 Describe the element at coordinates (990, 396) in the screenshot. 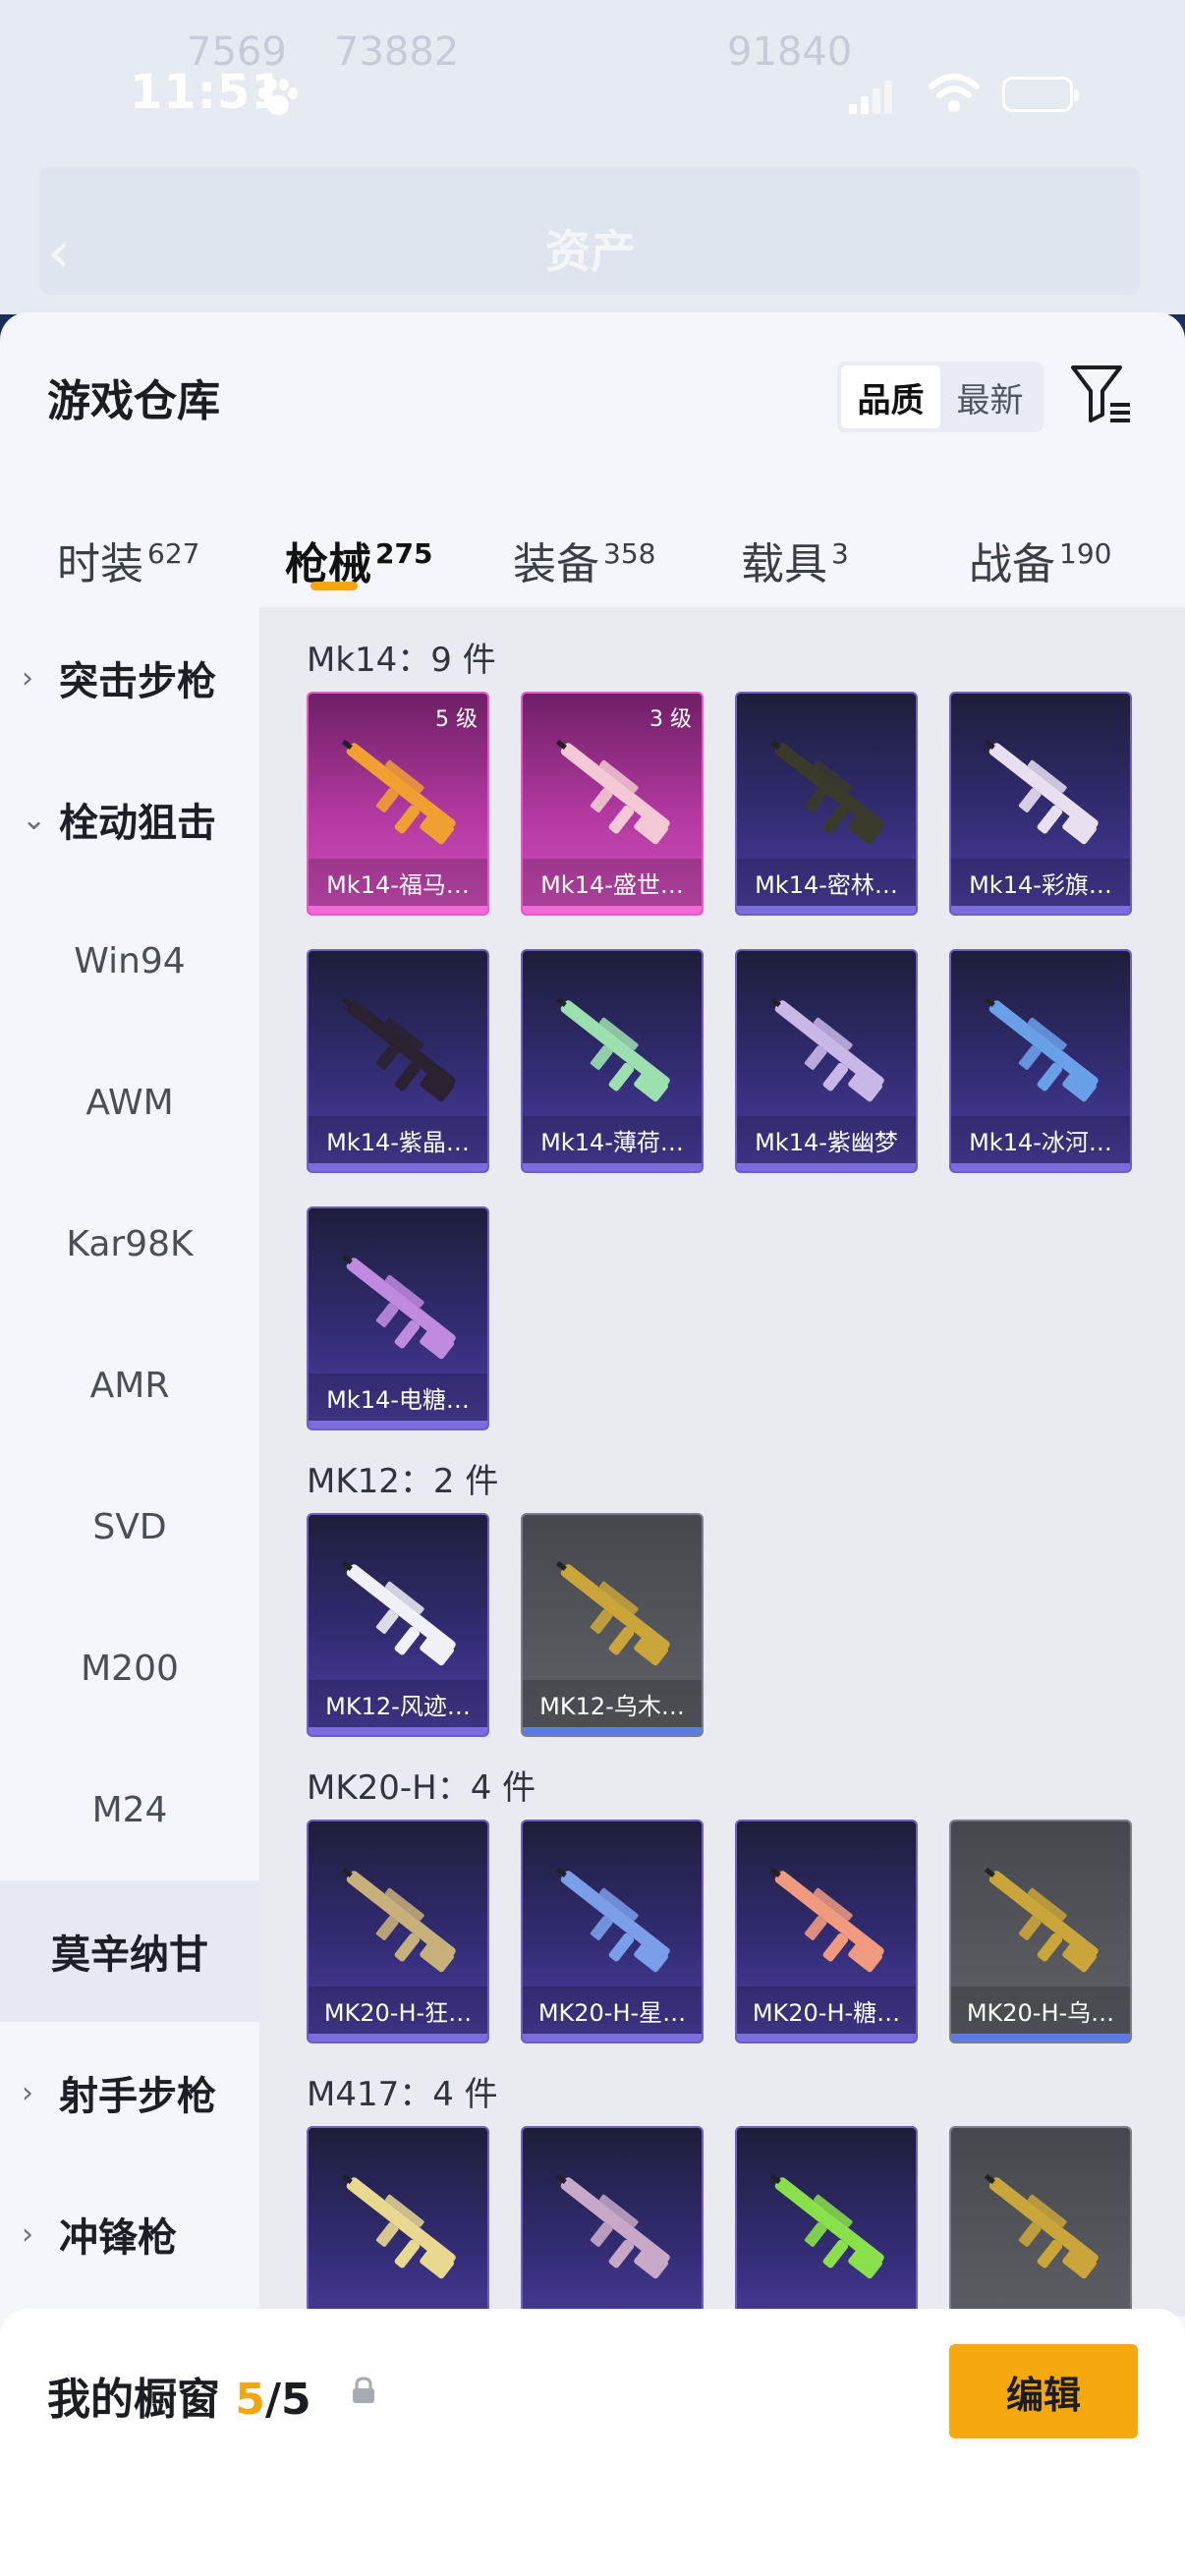

I see `sort-newest-button: 最新` at that location.